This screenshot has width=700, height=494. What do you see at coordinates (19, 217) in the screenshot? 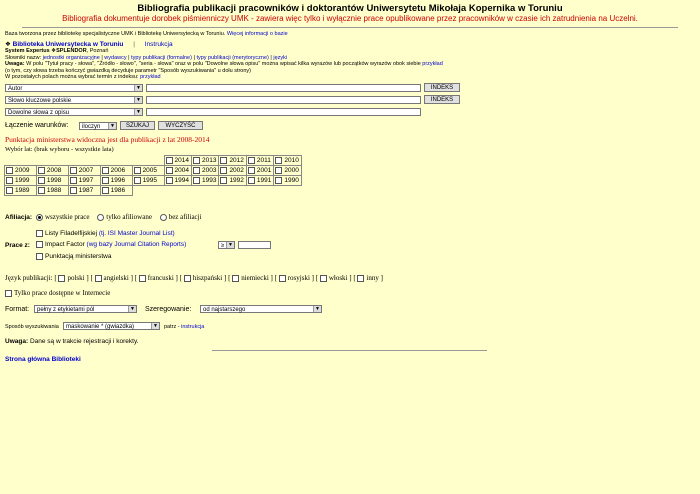
I see `affiliation-label: Afiliacja:` at bounding box center [19, 217].